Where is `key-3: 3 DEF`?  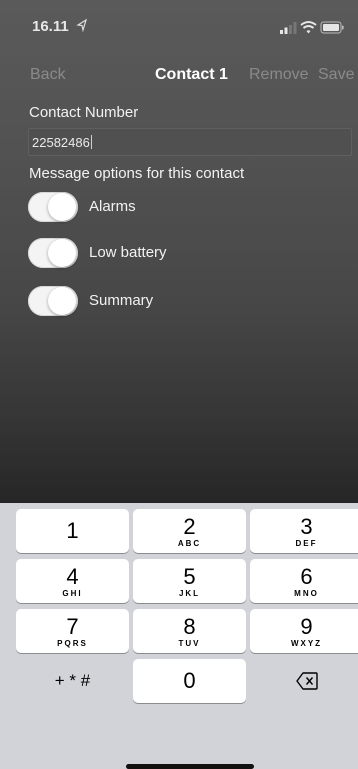 key-3: 3 DEF is located at coordinates (304, 531).